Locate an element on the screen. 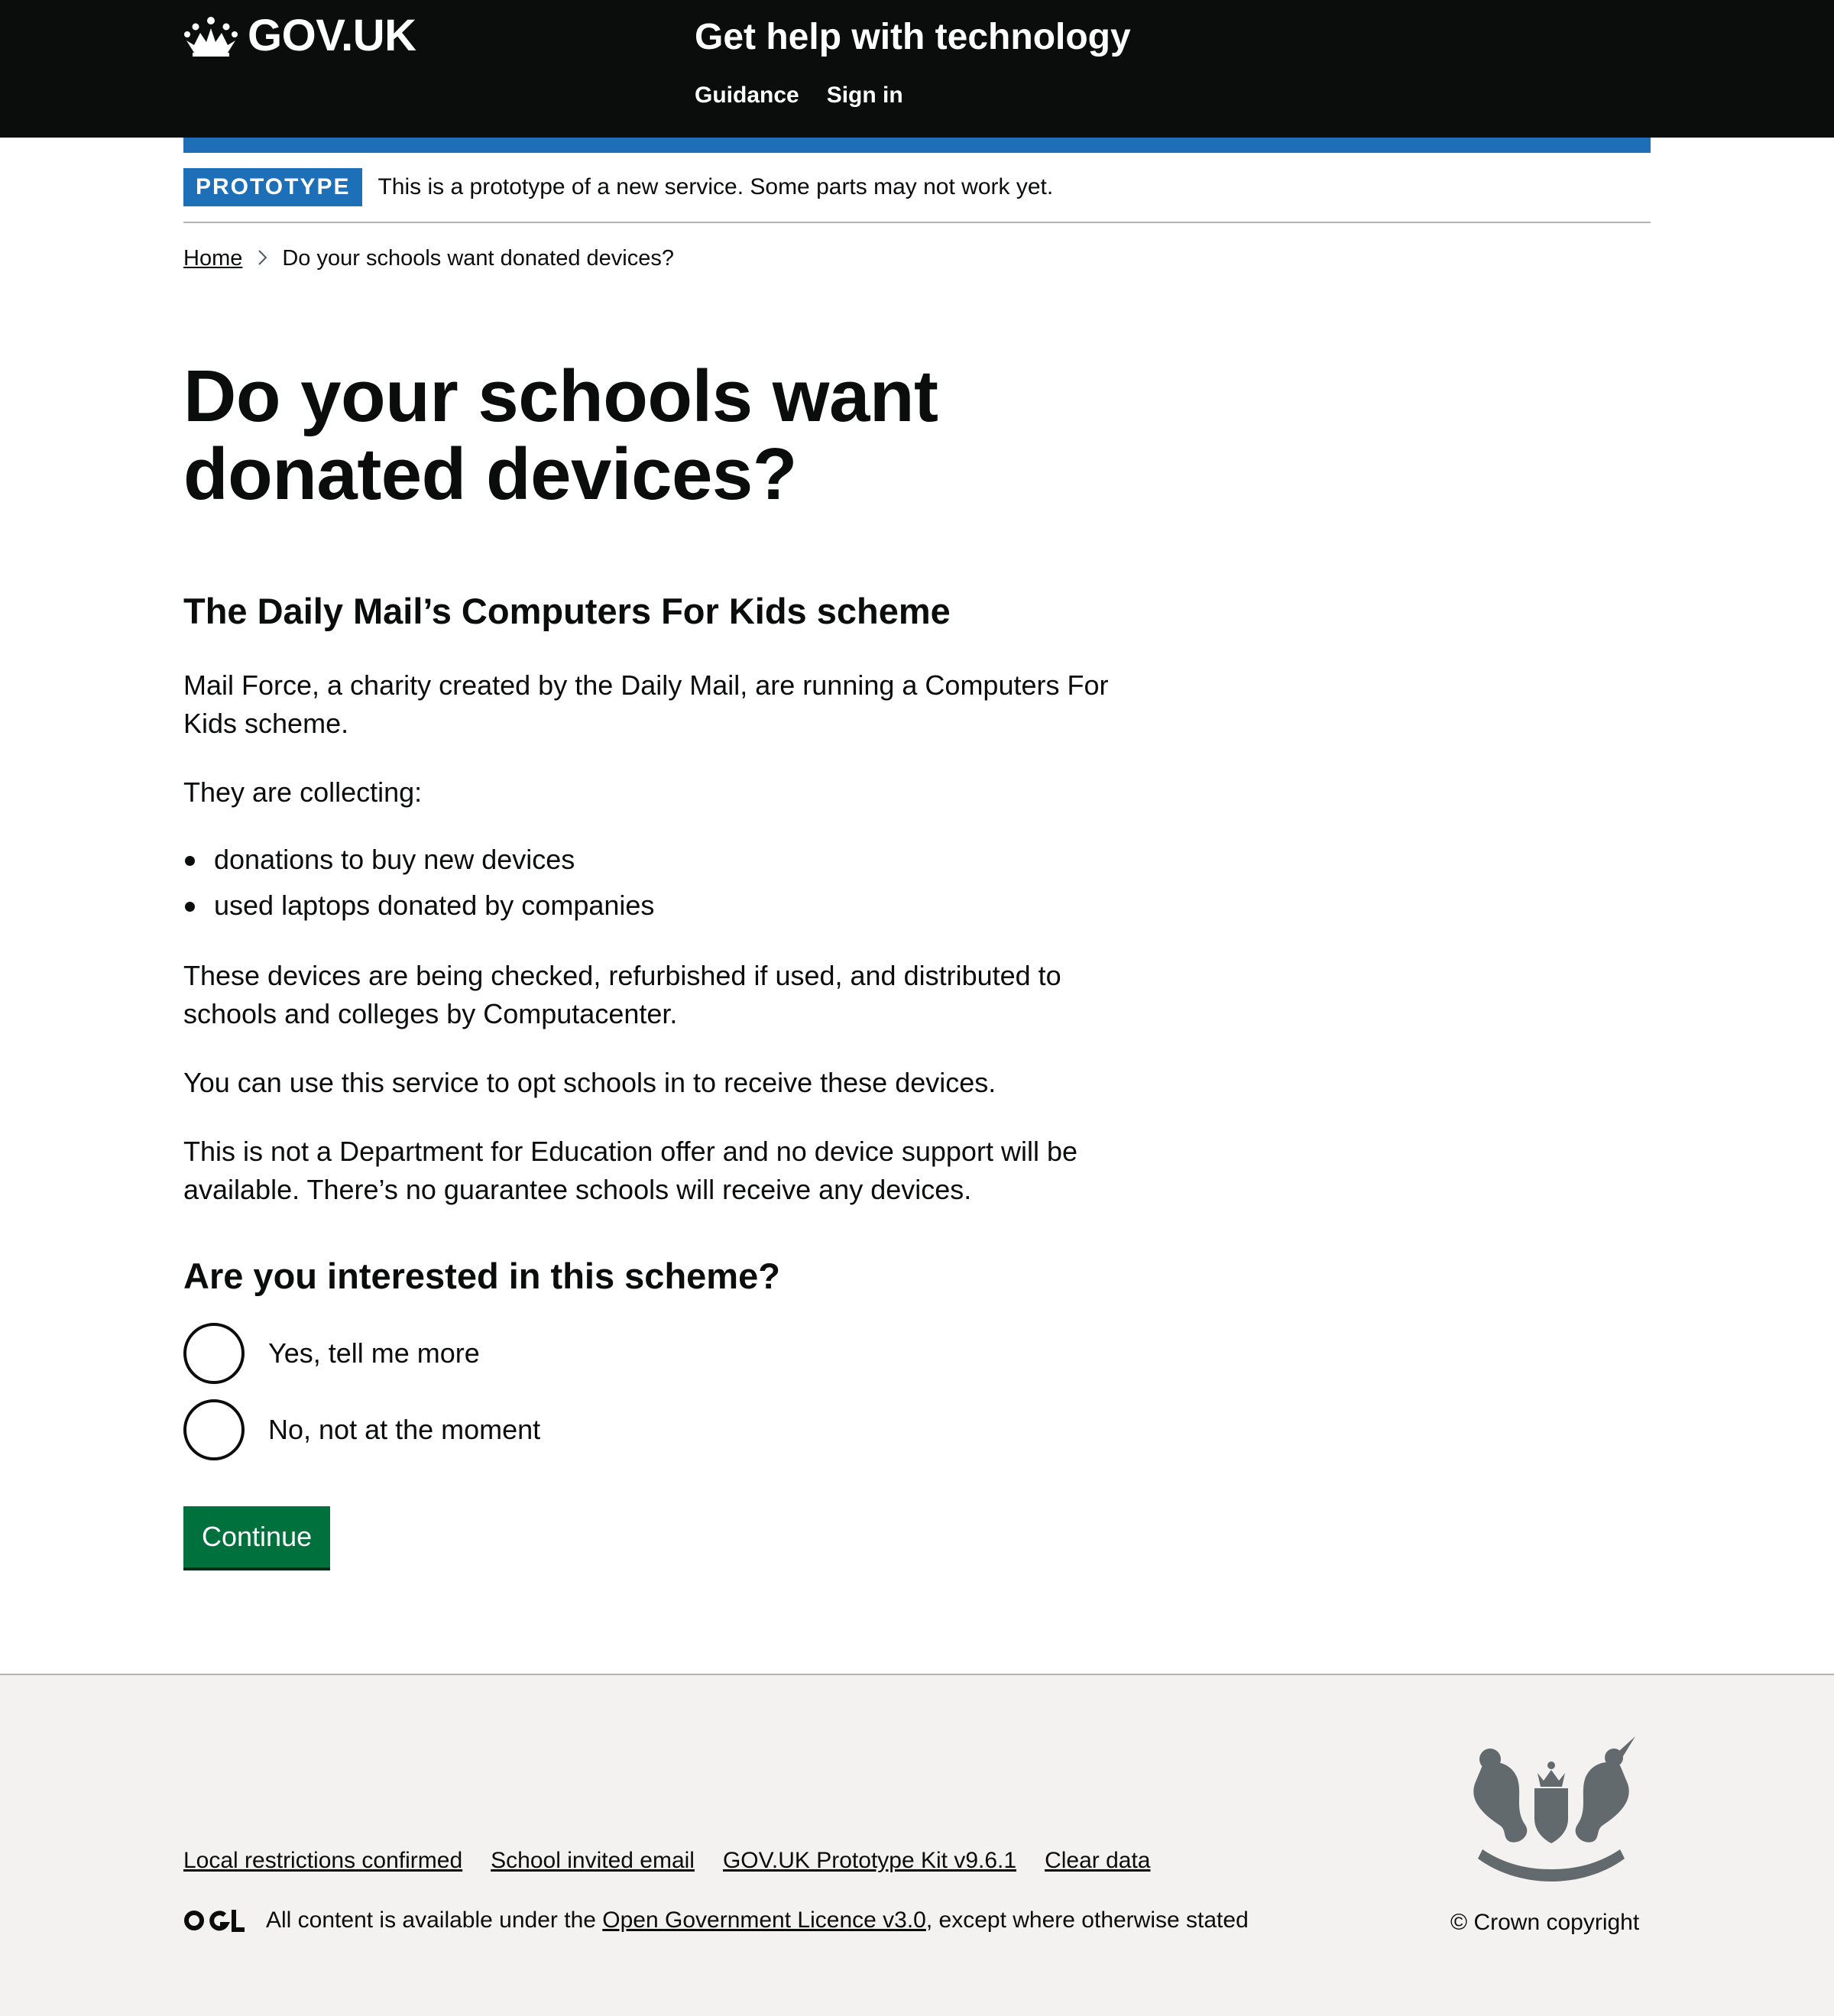 This screenshot has width=1834, height=2016. chevron-right-icon is located at coordinates (263, 259).